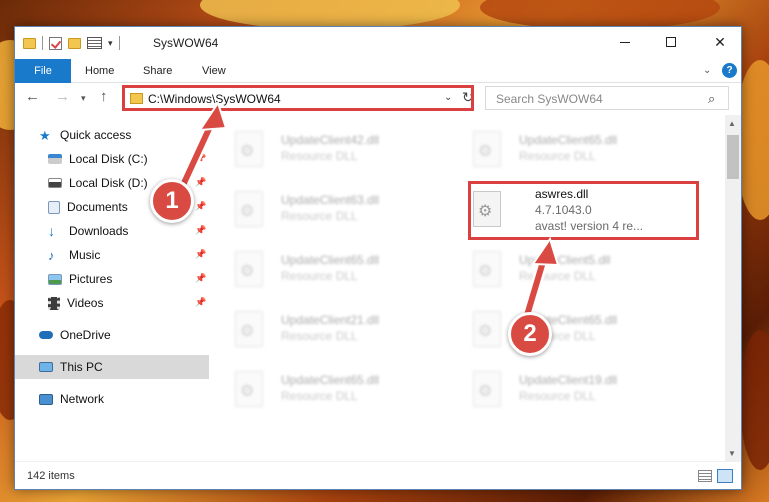 The width and height of the screenshot is (769, 502). I want to click on forward-arrow-icon: →, so click(62, 96).